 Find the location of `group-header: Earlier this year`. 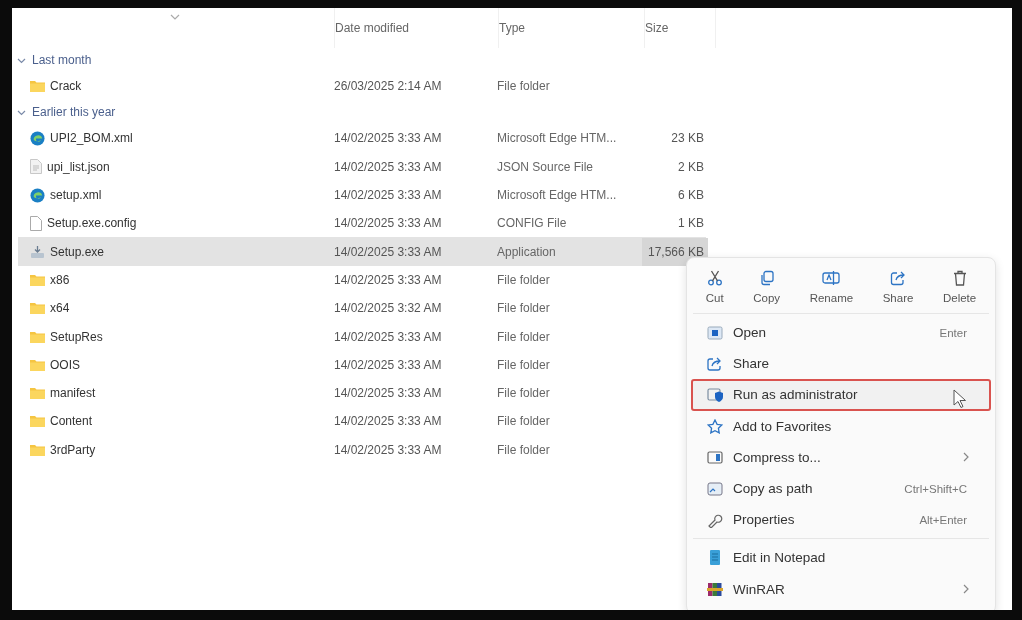

group-header: Earlier this year is located at coordinates (64, 112).